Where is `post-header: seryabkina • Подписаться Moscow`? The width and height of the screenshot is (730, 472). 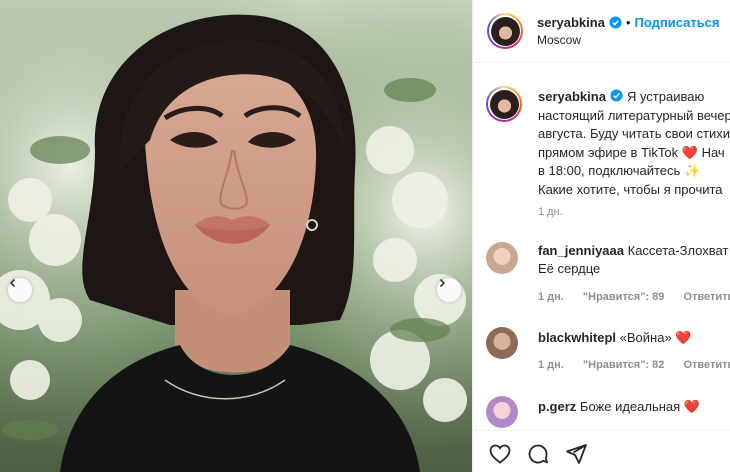
post-header: seryabkina • Подписаться Moscow is located at coordinates (601, 31).